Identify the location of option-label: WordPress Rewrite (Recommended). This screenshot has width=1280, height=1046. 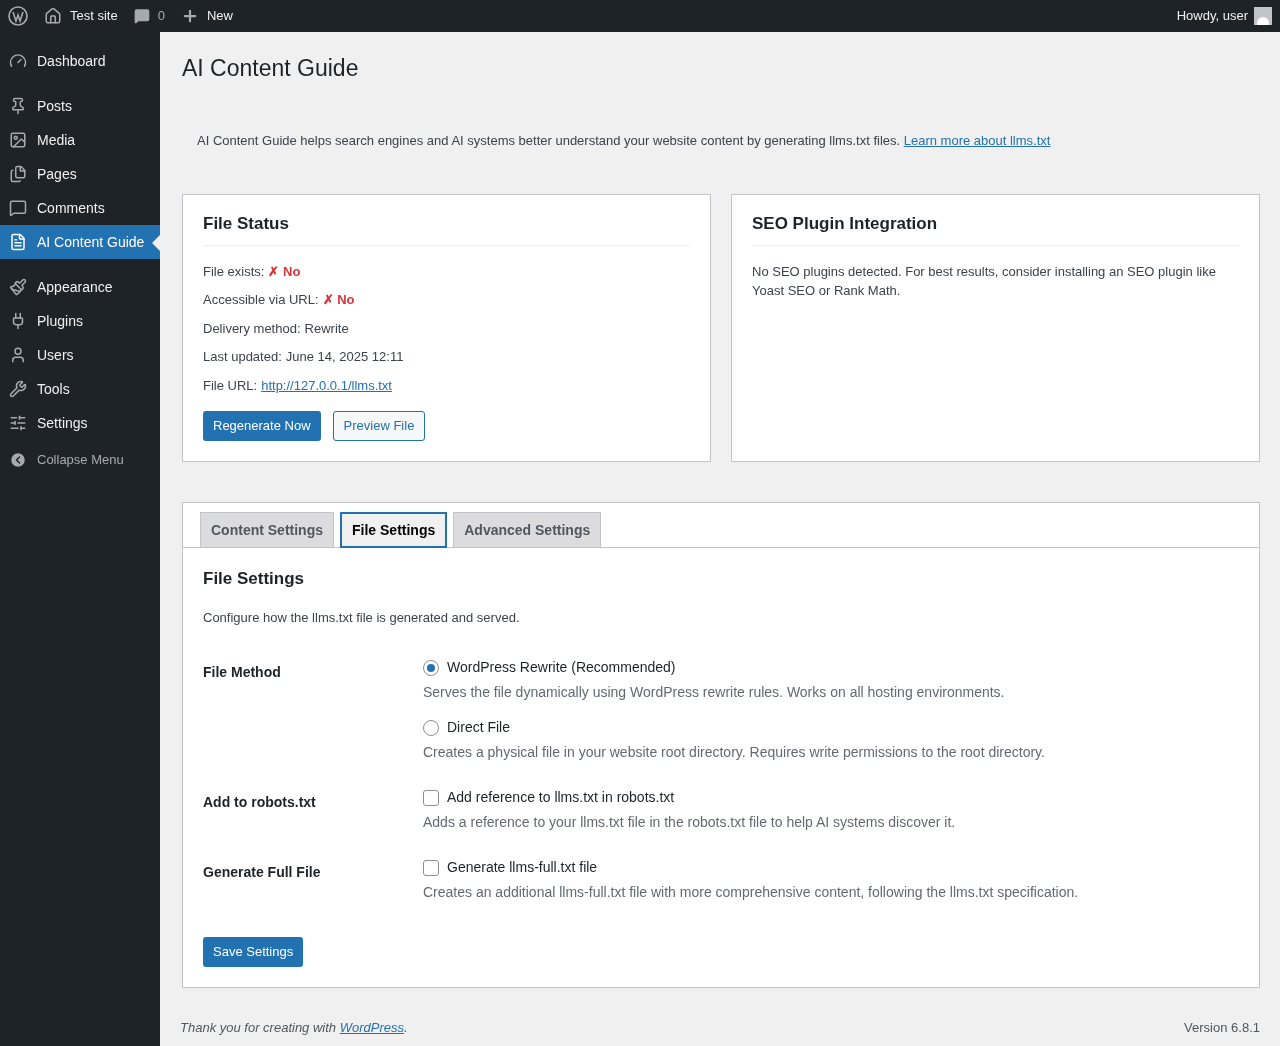
(561, 667).